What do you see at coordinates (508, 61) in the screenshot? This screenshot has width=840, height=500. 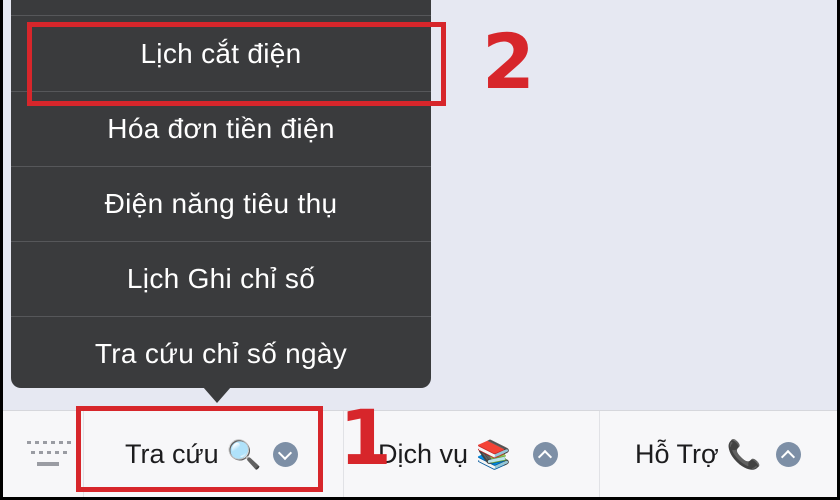 I see `step-number-2: 2` at bounding box center [508, 61].